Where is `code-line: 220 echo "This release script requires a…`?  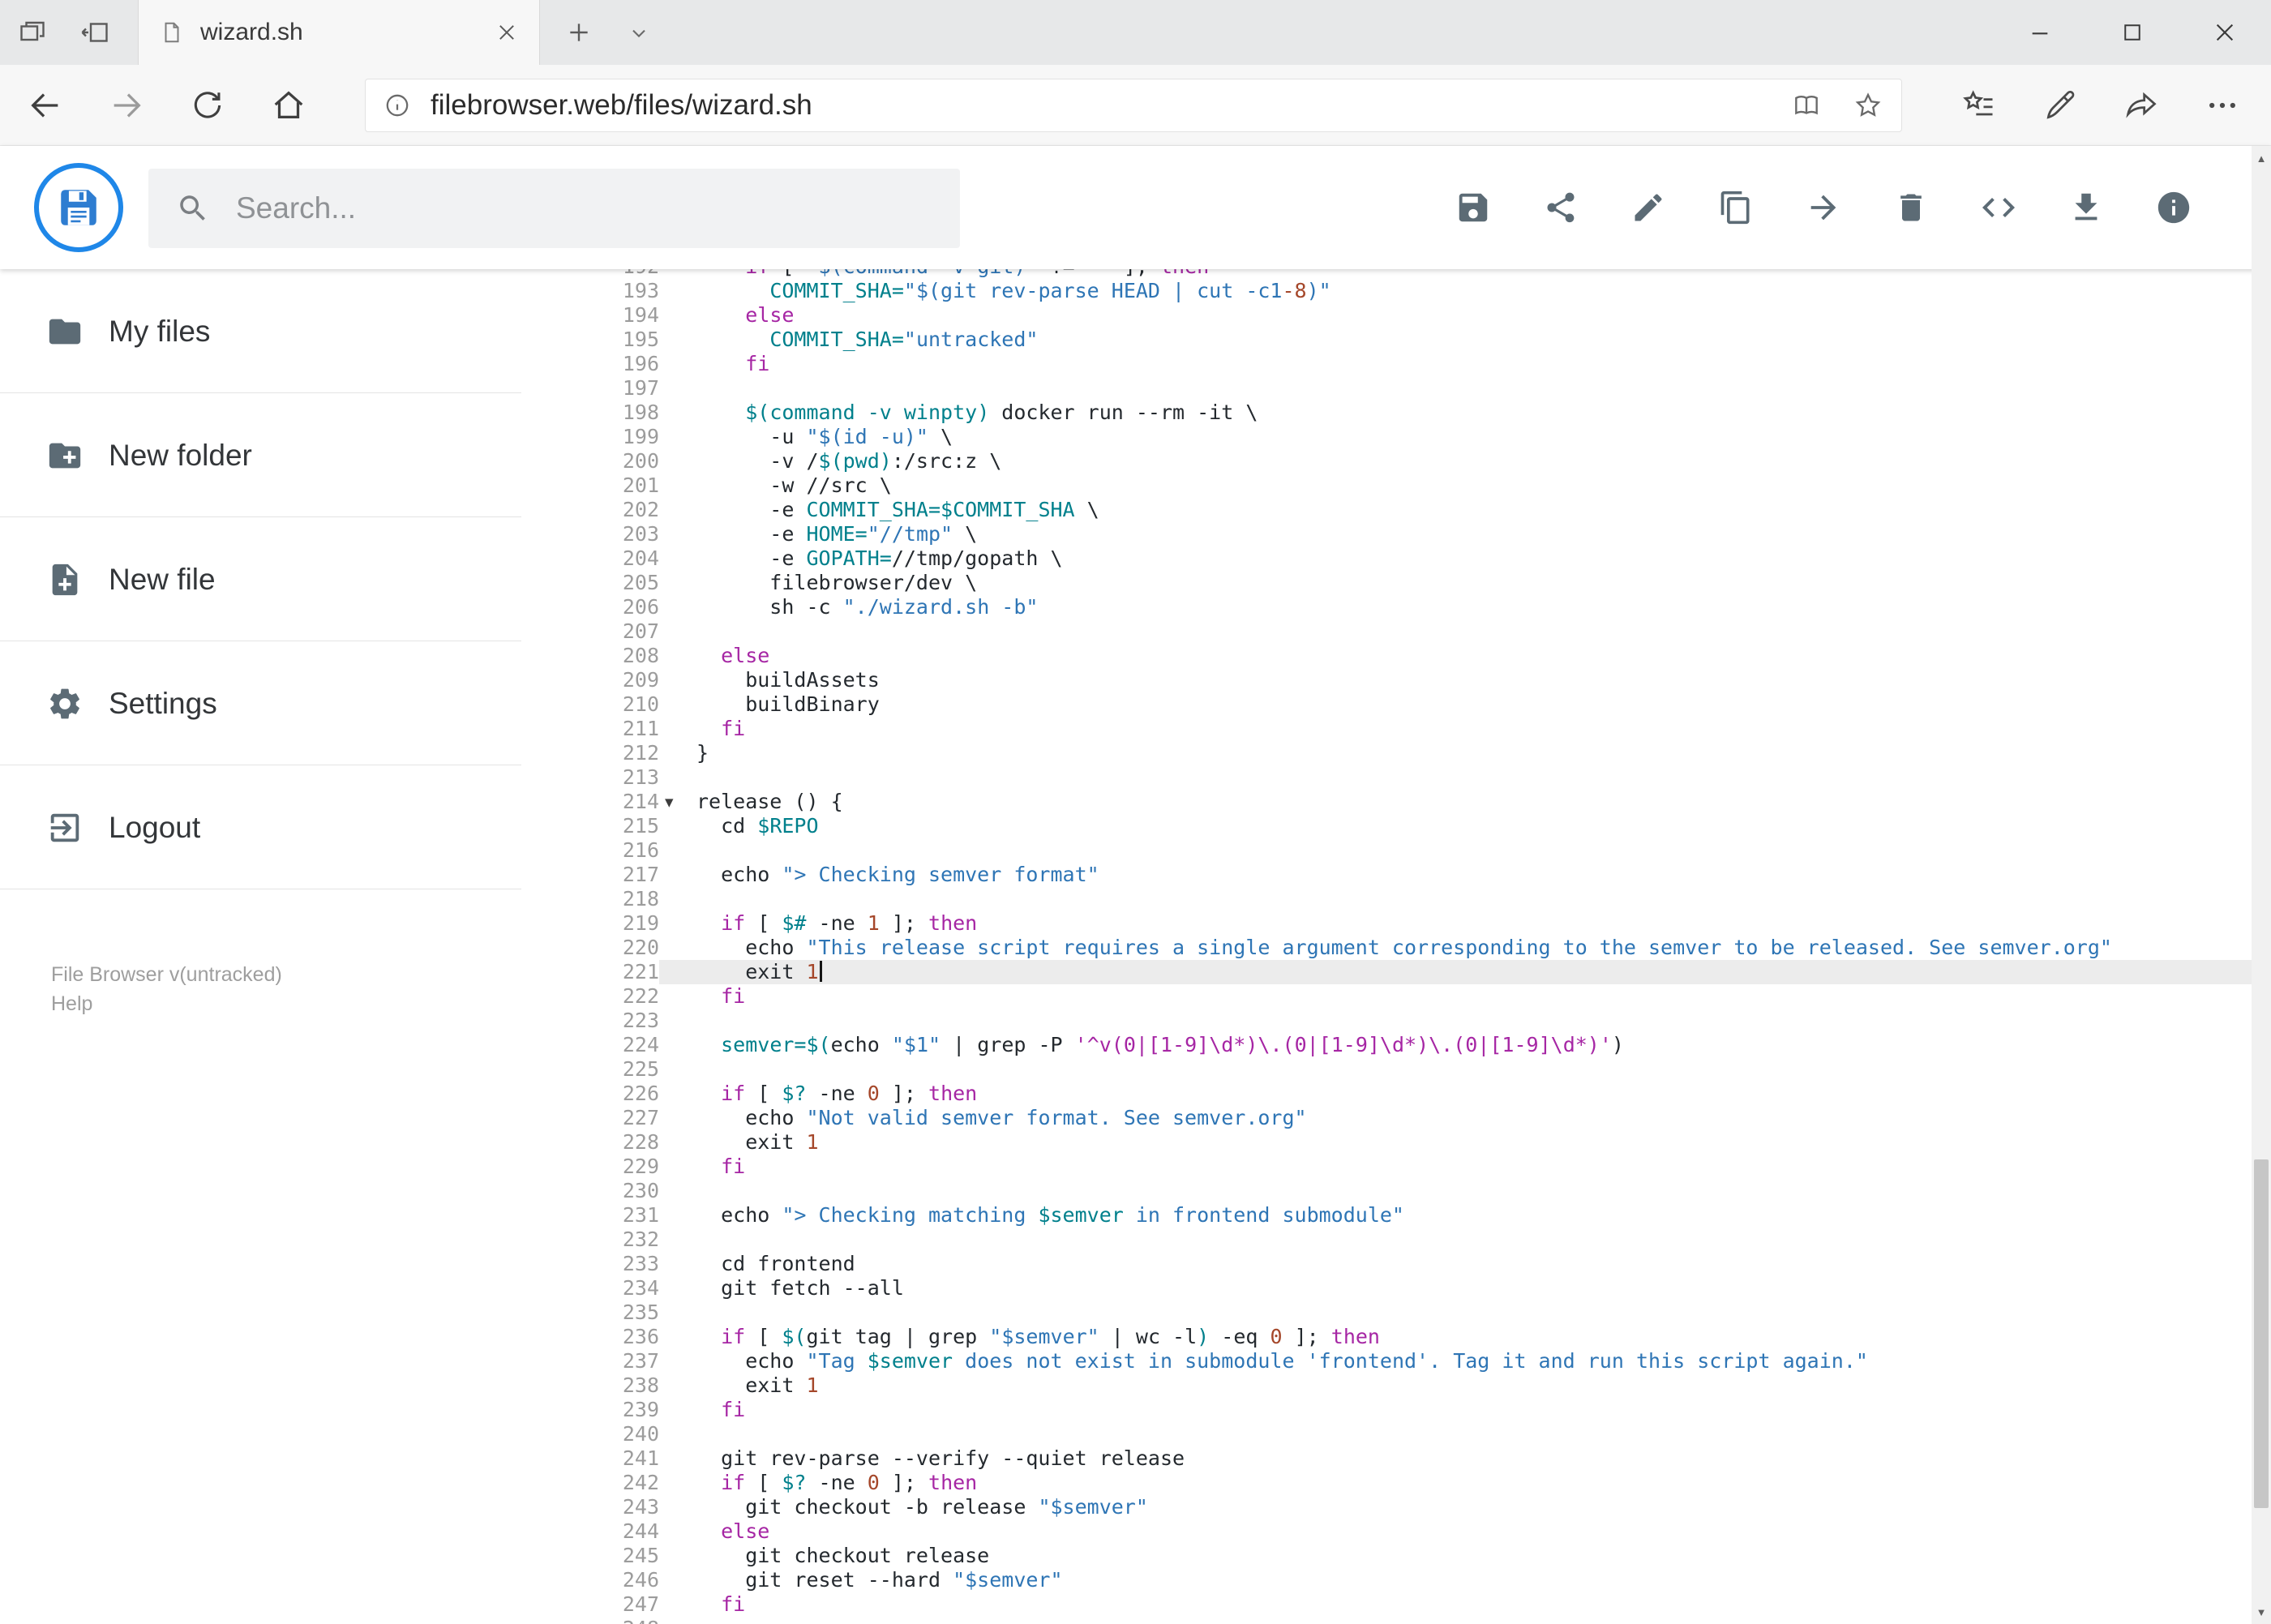
code-line: 220 echo "This release script requires a… is located at coordinates (1420, 948).